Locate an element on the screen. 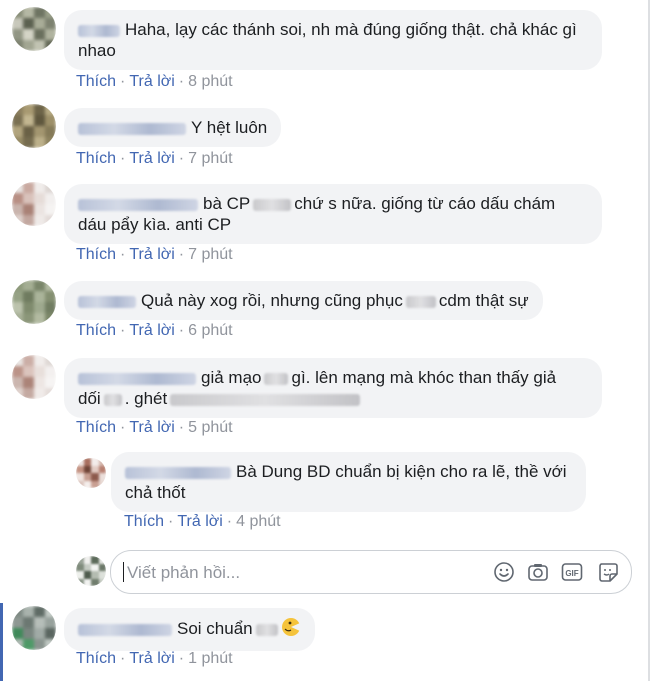 The width and height of the screenshot is (650, 681). comment-actions: Thích · Trả lời · 8 phút is located at coordinates (154, 81).